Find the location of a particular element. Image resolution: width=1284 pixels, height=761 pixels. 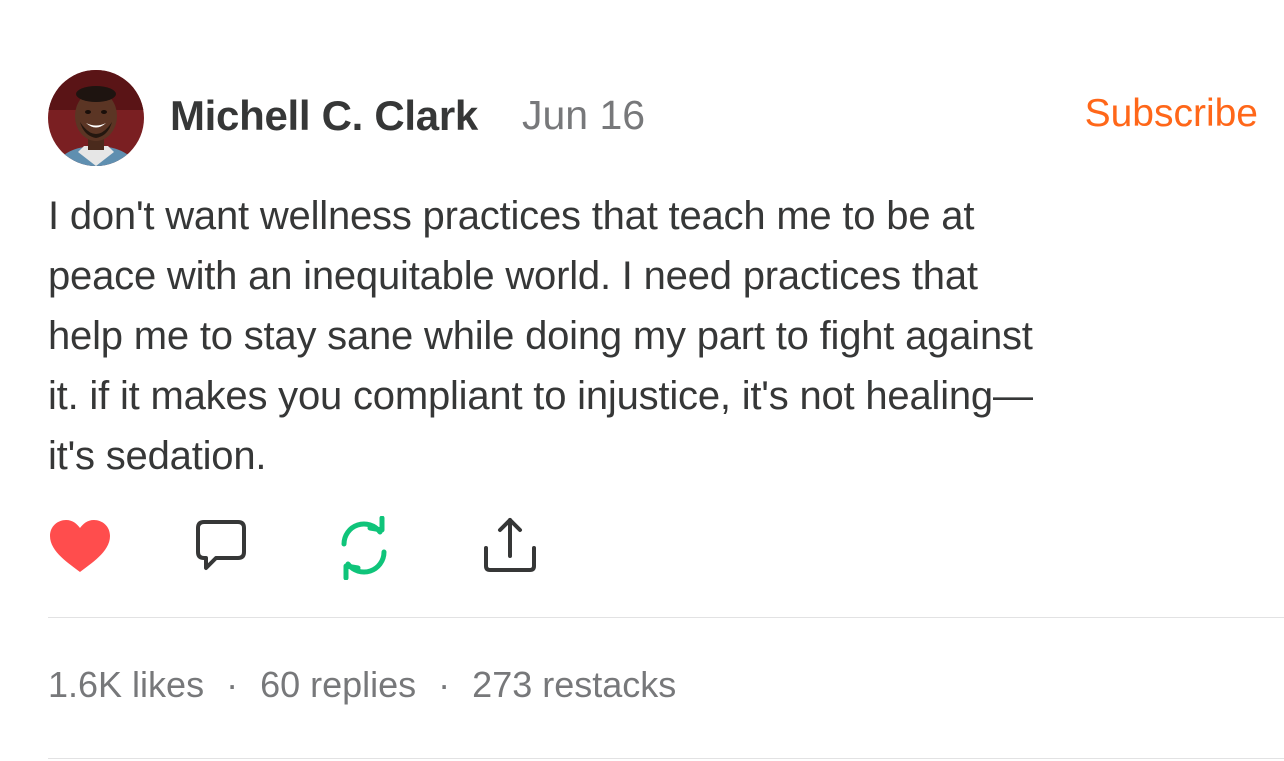

author-avatar is located at coordinates (96, 118).